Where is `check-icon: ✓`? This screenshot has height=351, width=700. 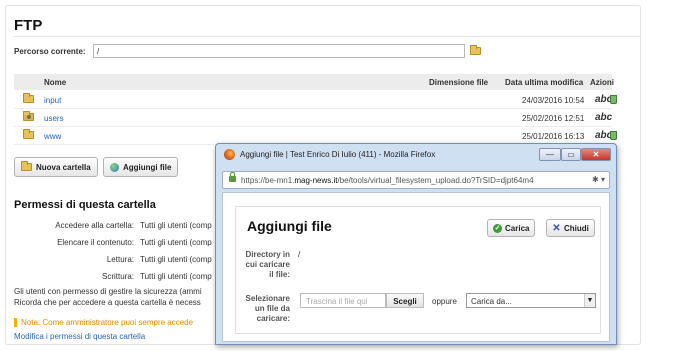
check-icon: ✓ is located at coordinates (497, 228).